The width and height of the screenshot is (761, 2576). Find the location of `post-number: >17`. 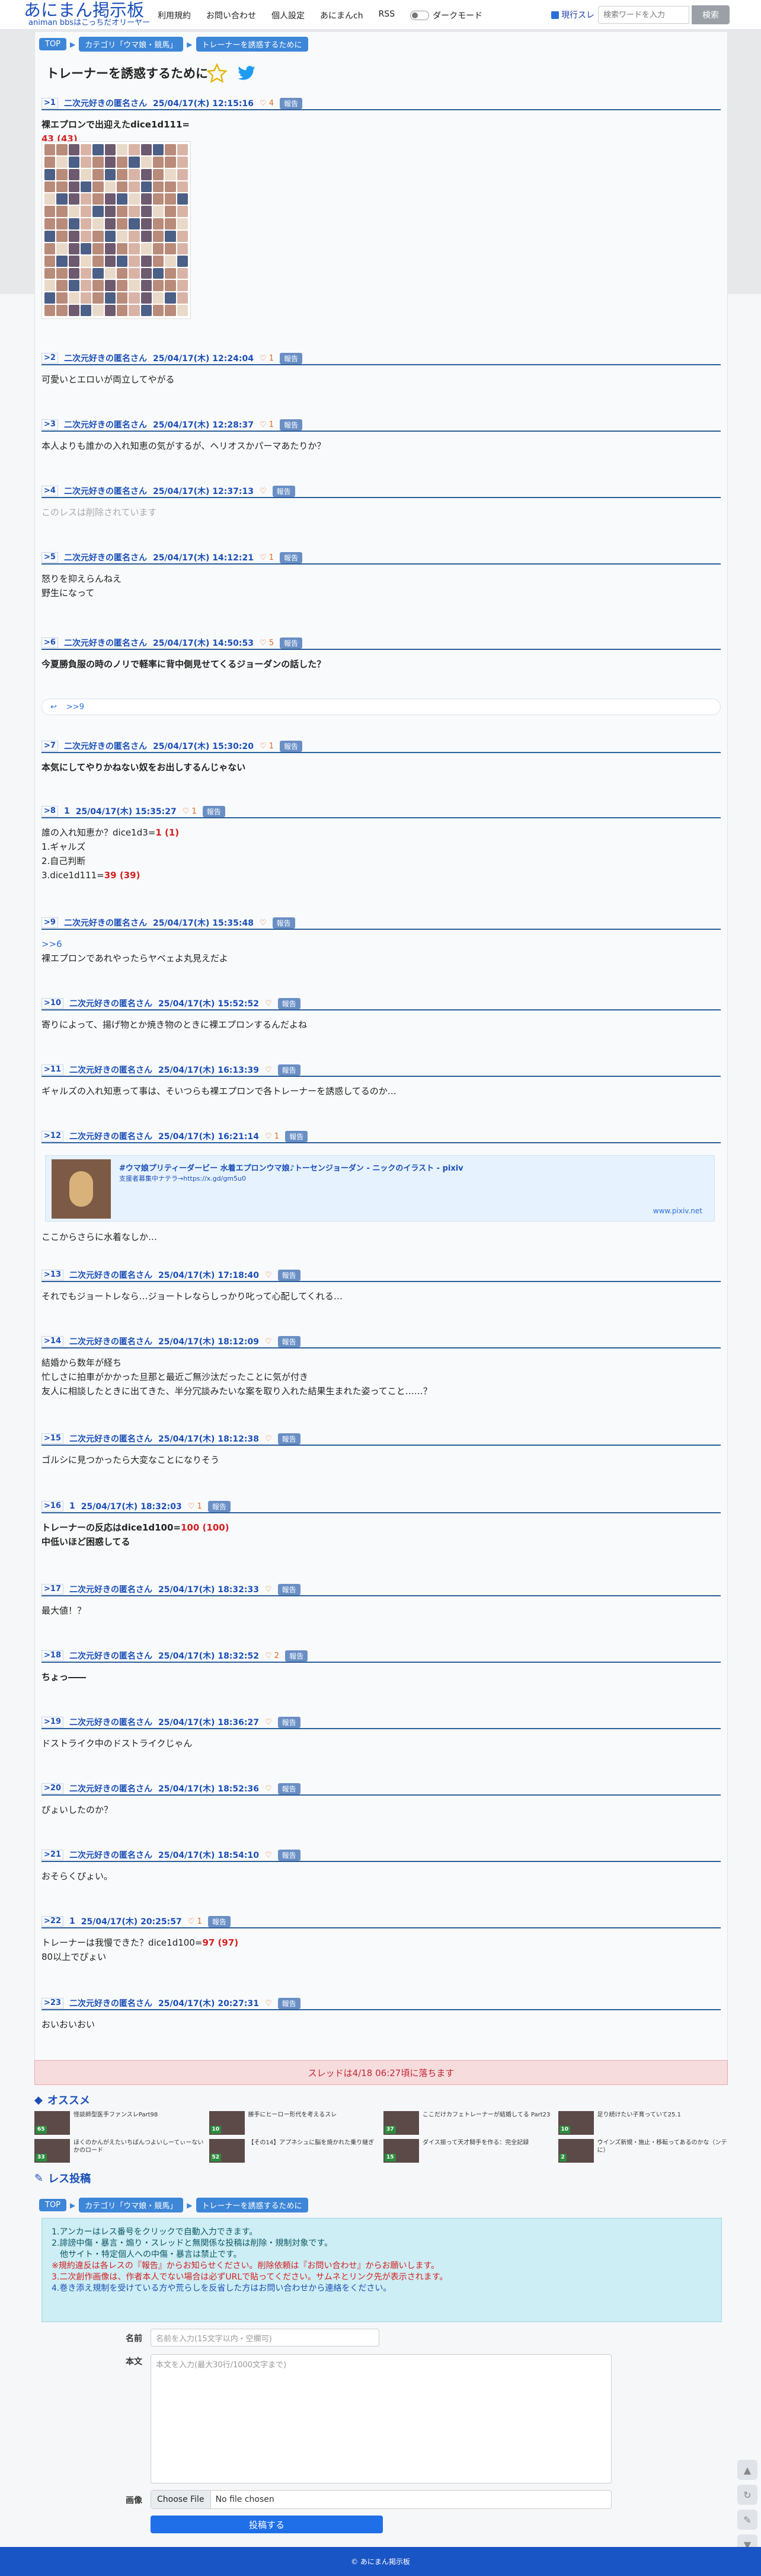

post-number: >17 is located at coordinates (52, 1589).